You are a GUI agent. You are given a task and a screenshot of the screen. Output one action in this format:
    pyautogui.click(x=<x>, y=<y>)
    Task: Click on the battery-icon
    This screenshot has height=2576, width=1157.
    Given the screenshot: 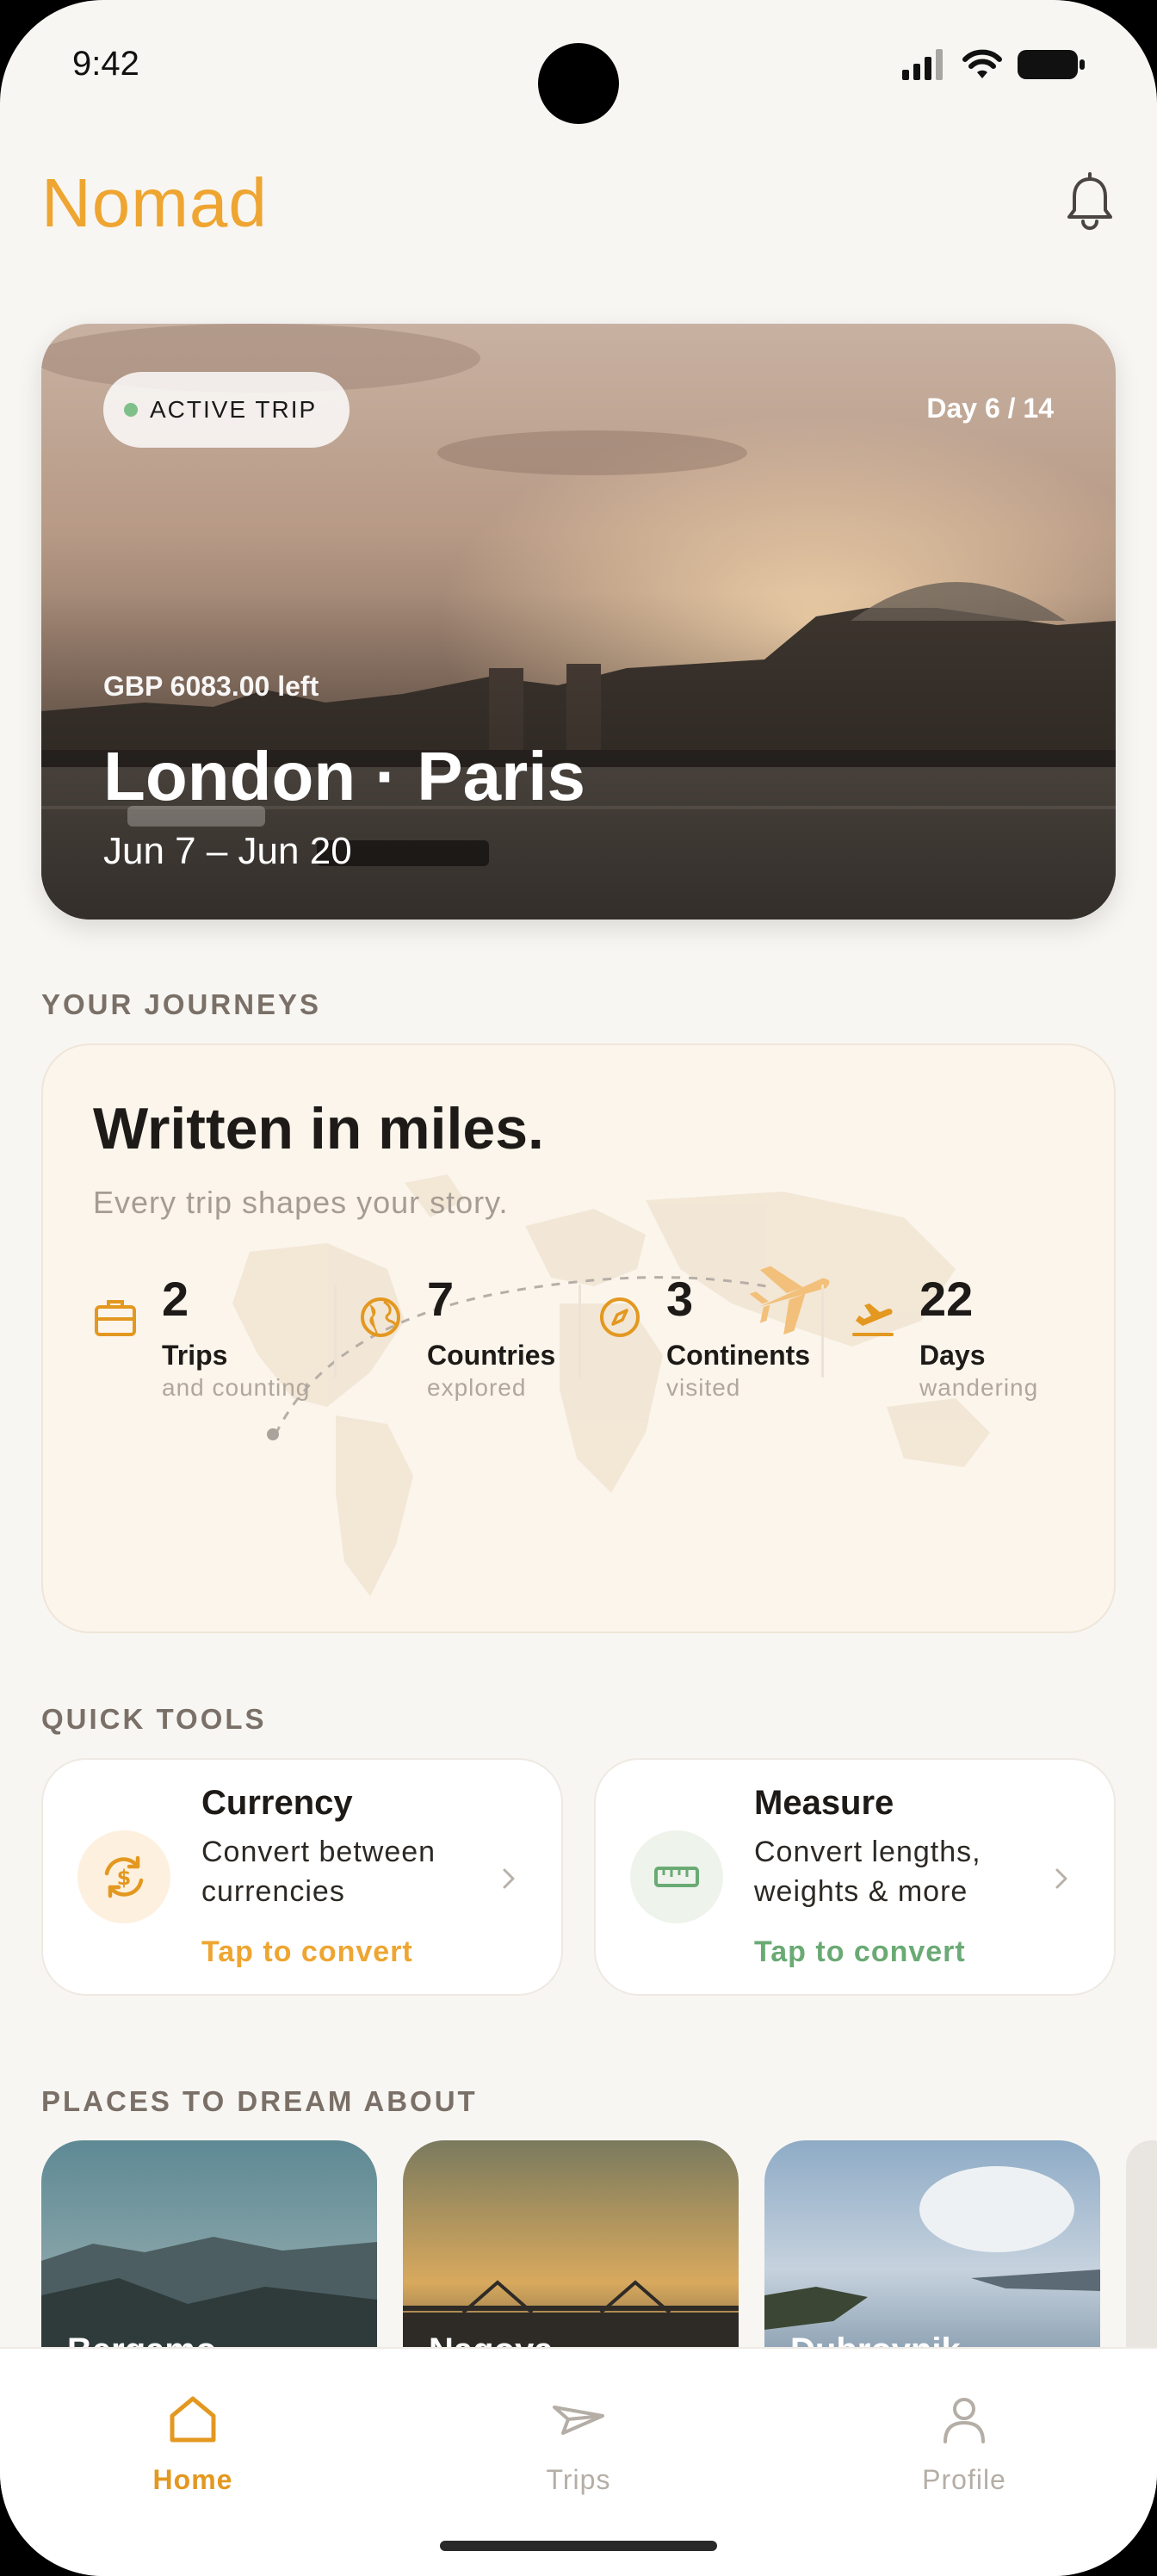 What is the action you would take?
    pyautogui.click(x=1051, y=64)
    